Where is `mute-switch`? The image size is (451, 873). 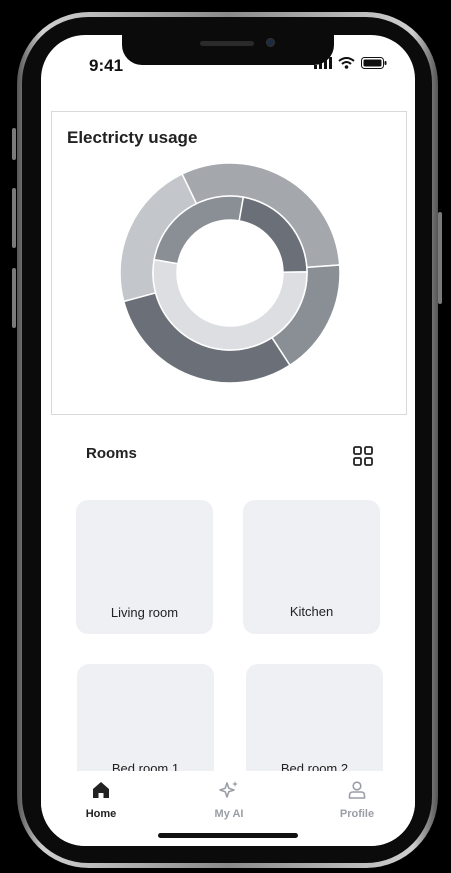
mute-switch is located at coordinates (14, 144).